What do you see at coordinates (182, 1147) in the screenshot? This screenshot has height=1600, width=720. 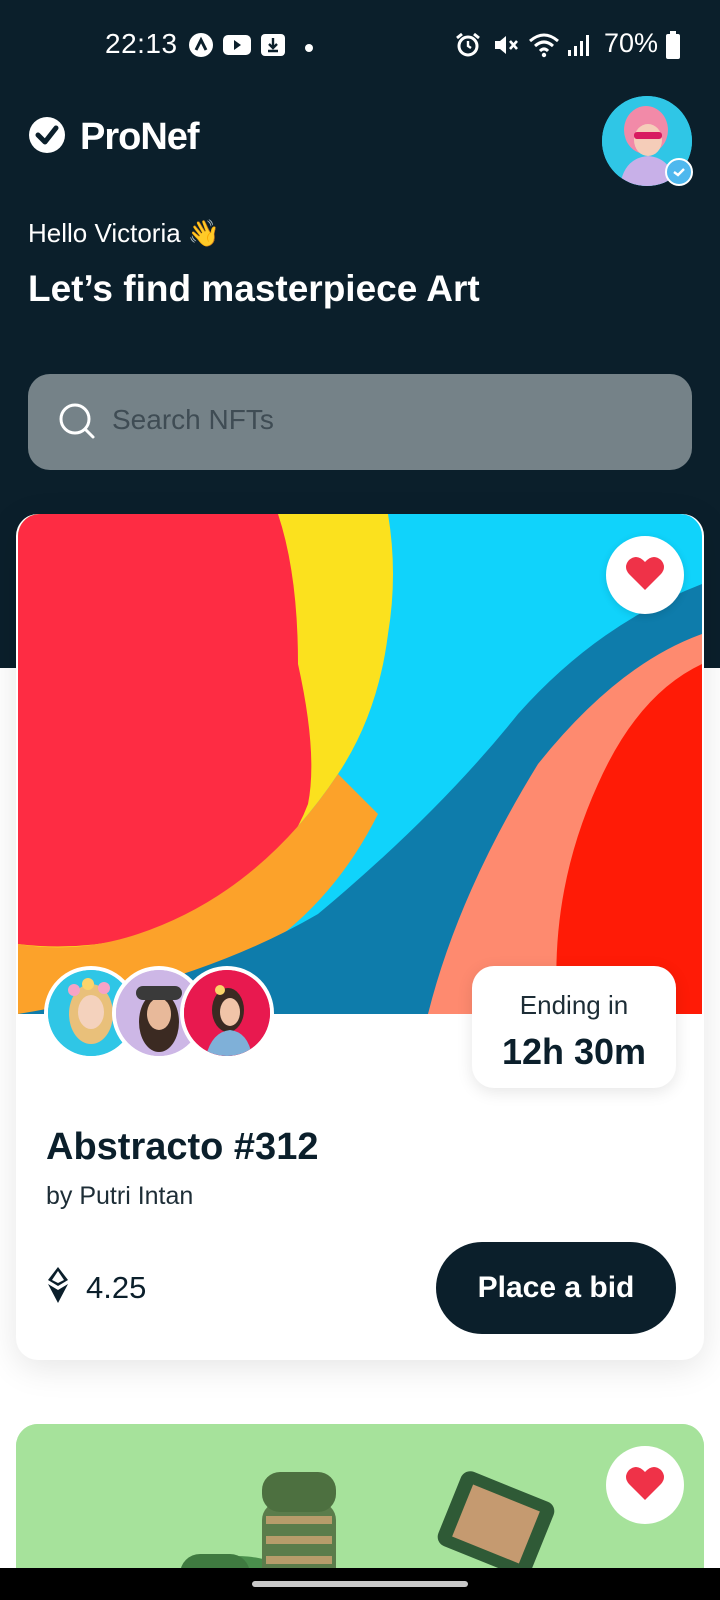 I see `nft-title: Abstracto #312` at bounding box center [182, 1147].